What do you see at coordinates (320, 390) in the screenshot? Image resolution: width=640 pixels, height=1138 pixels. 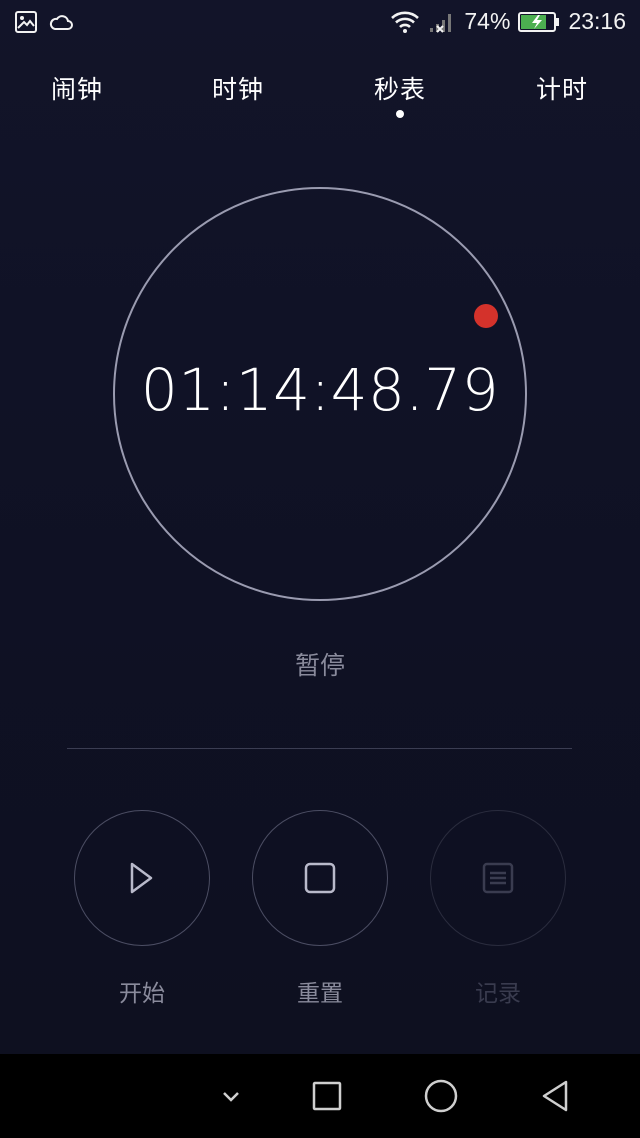 I see `elapsed-time: 01:14:48.79` at bounding box center [320, 390].